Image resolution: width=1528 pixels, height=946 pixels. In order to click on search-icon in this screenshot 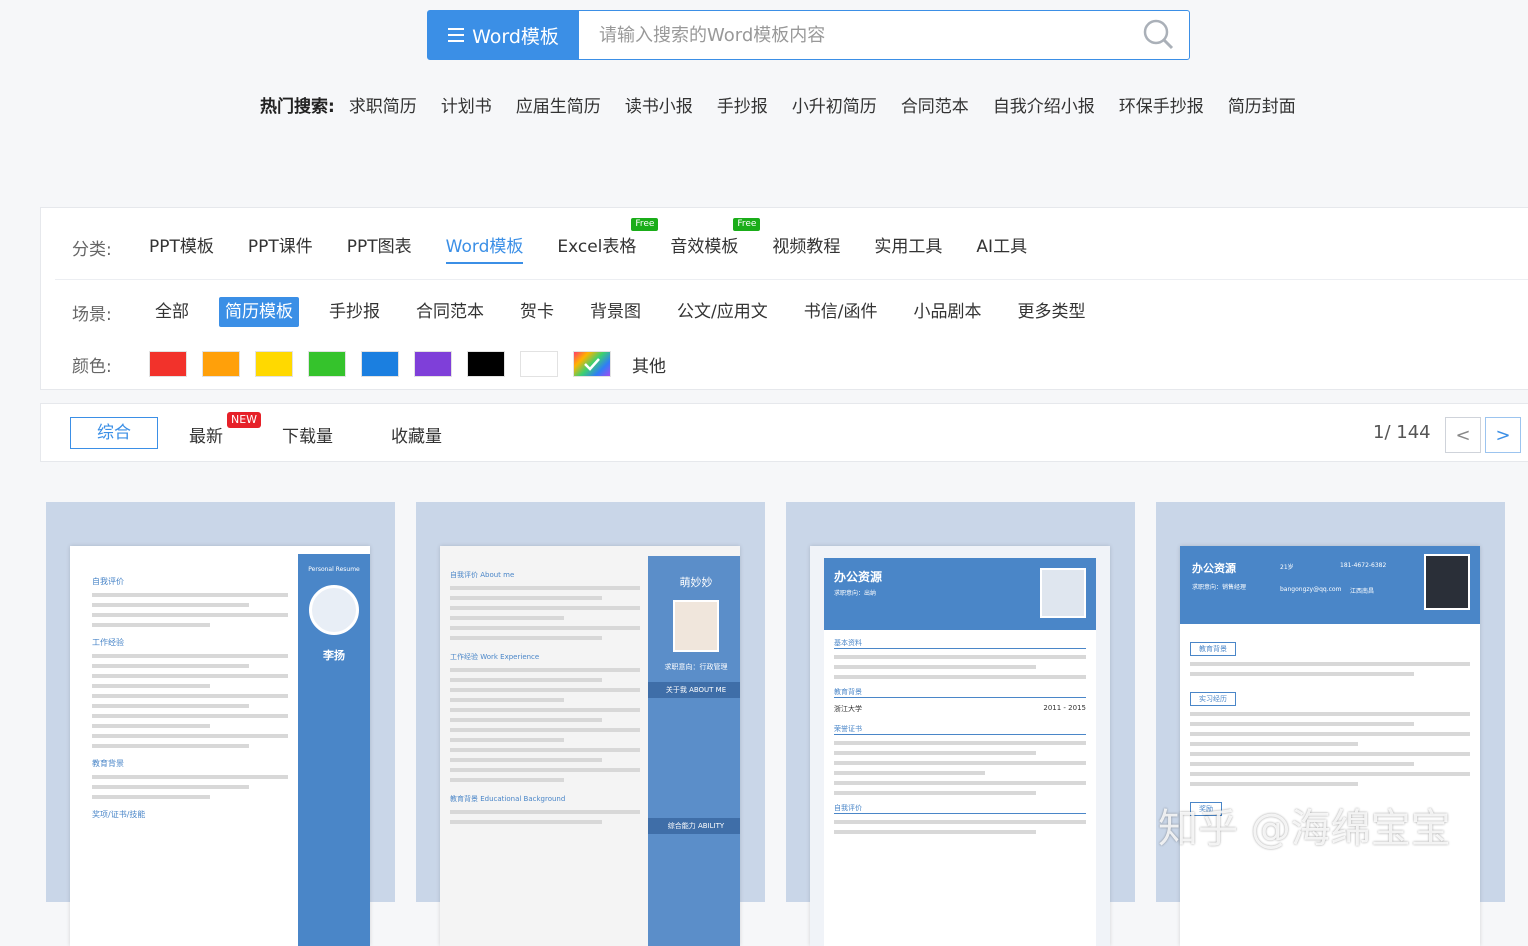, I will do `click(1159, 35)`.